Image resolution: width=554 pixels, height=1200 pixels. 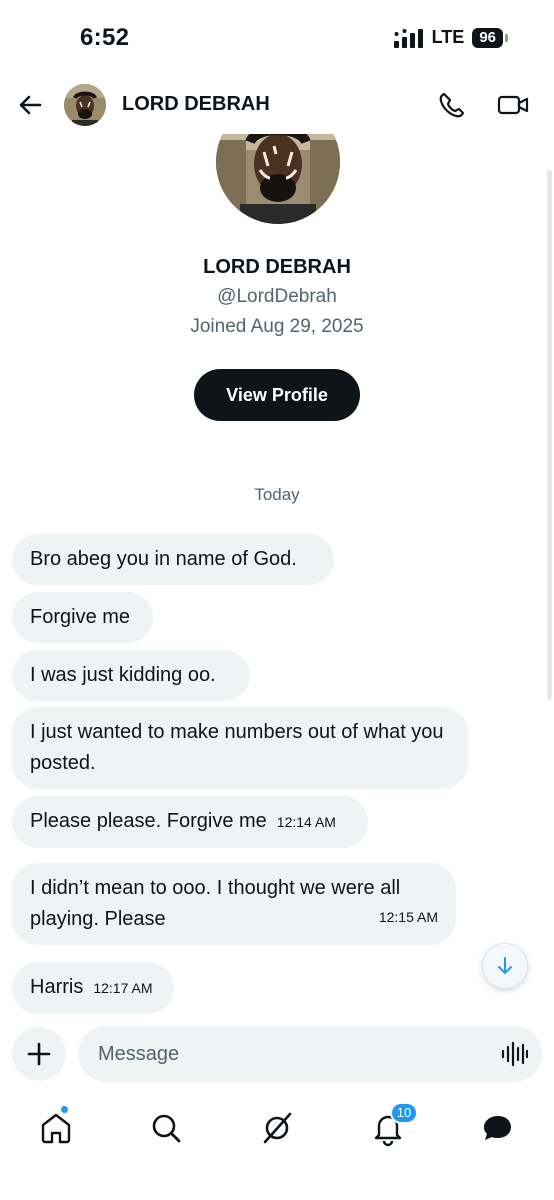 What do you see at coordinates (277, 105) in the screenshot?
I see `chat-header: LORD DEBRAH` at bounding box center [277, 105].